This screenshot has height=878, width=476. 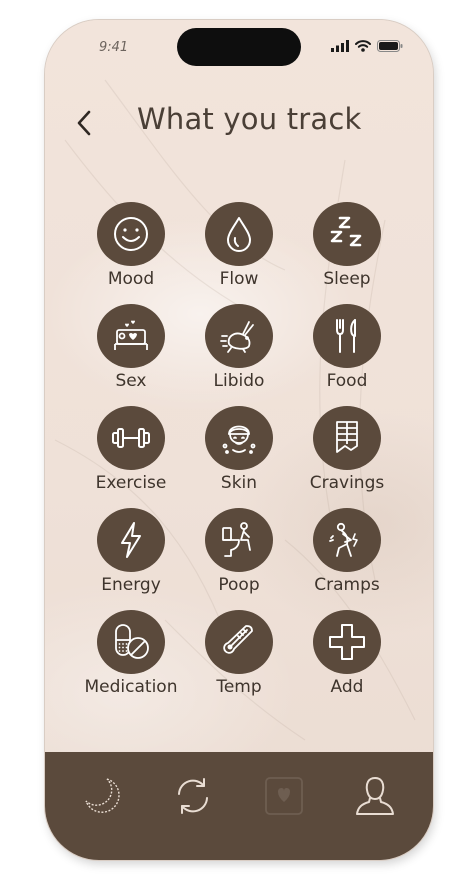 I want to click on bed-hearts-icon, so click(x=131, y=335).